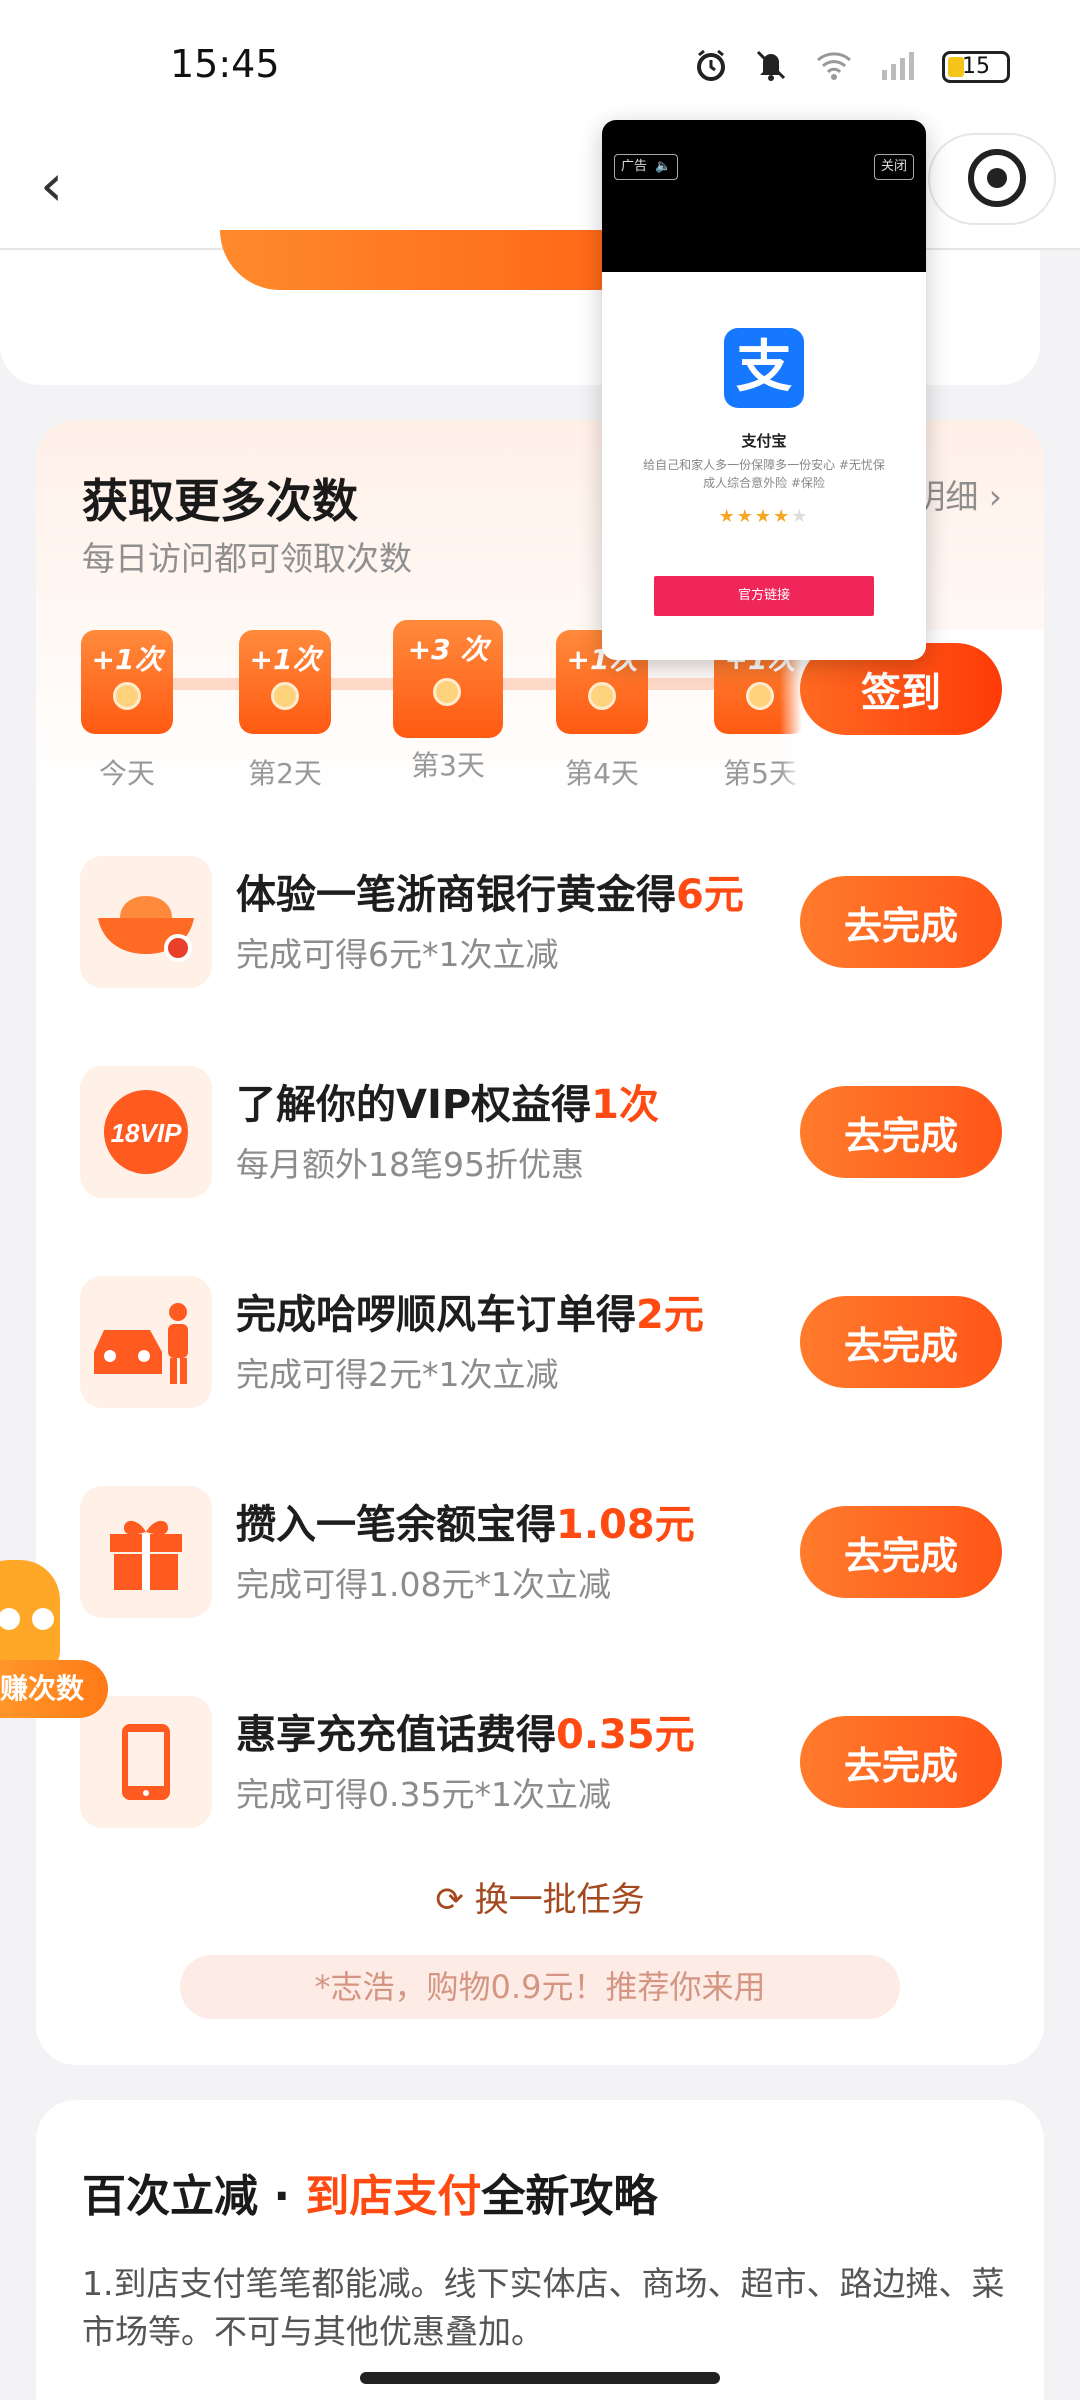  I want to click on task-row: 18VIP 了解你的VIP权益得1次 每月额外18笔95折优惠 去完成, so click(540, 1136).